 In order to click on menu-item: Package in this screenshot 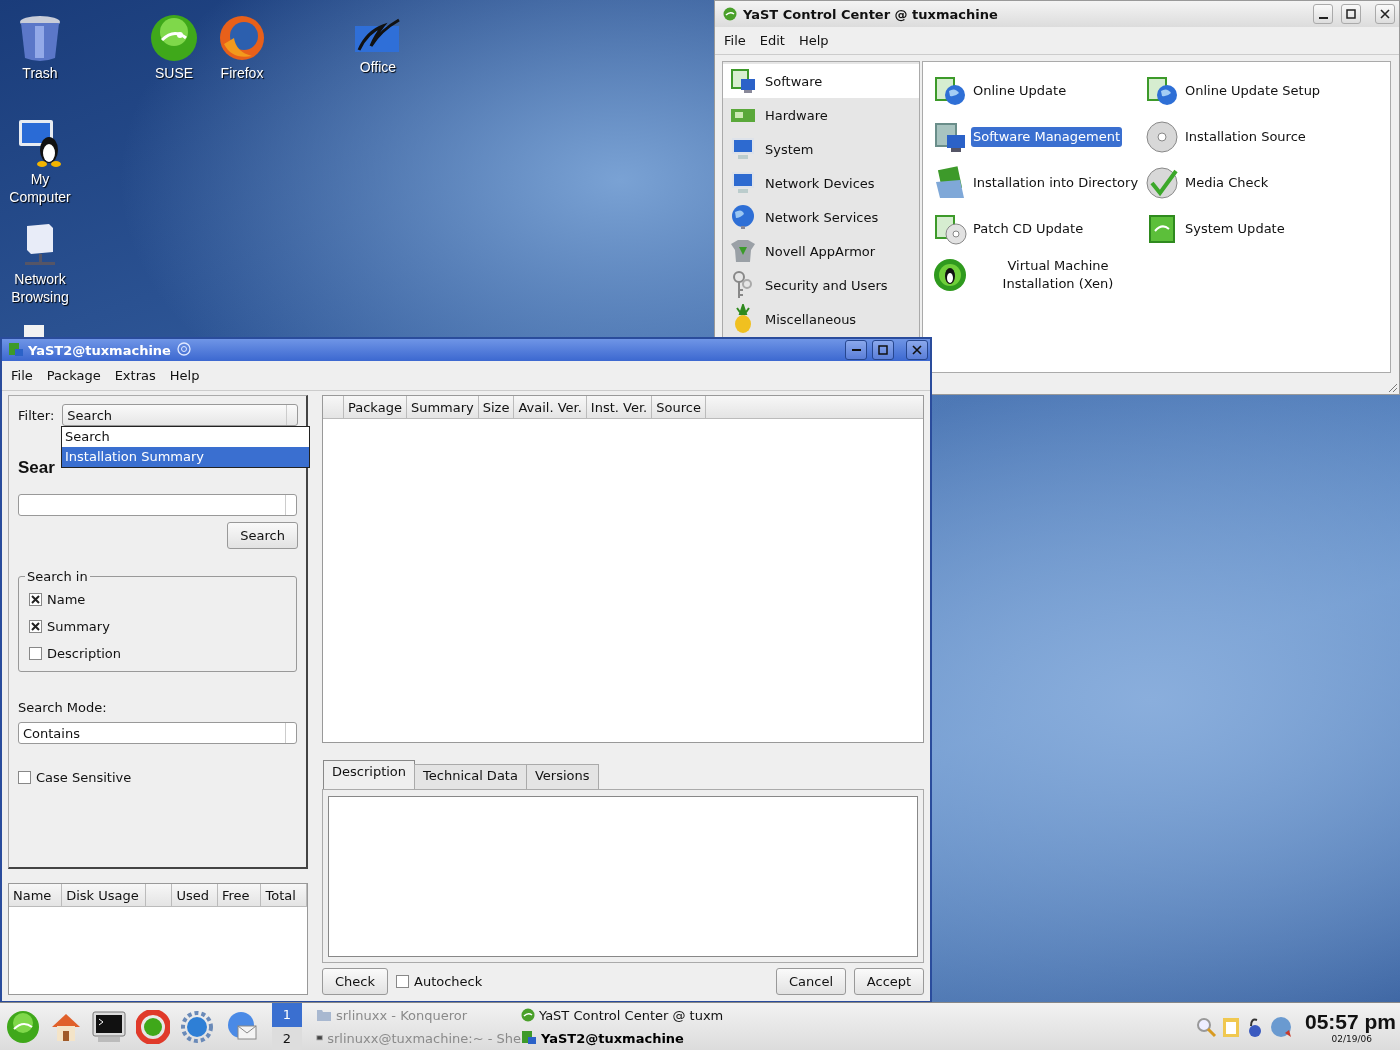, I will do `click(73, 375)`.